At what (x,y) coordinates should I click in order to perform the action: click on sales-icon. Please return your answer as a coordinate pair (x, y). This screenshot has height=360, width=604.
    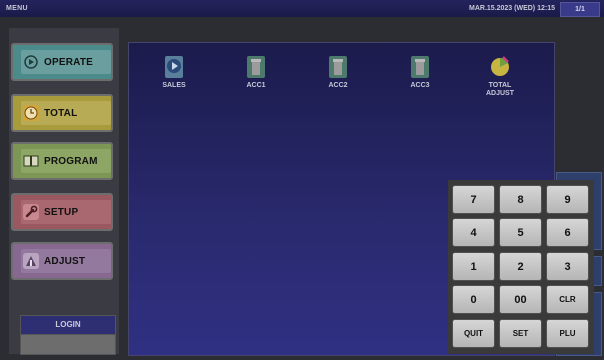
    Looking at the image, I should click on (174, 66).